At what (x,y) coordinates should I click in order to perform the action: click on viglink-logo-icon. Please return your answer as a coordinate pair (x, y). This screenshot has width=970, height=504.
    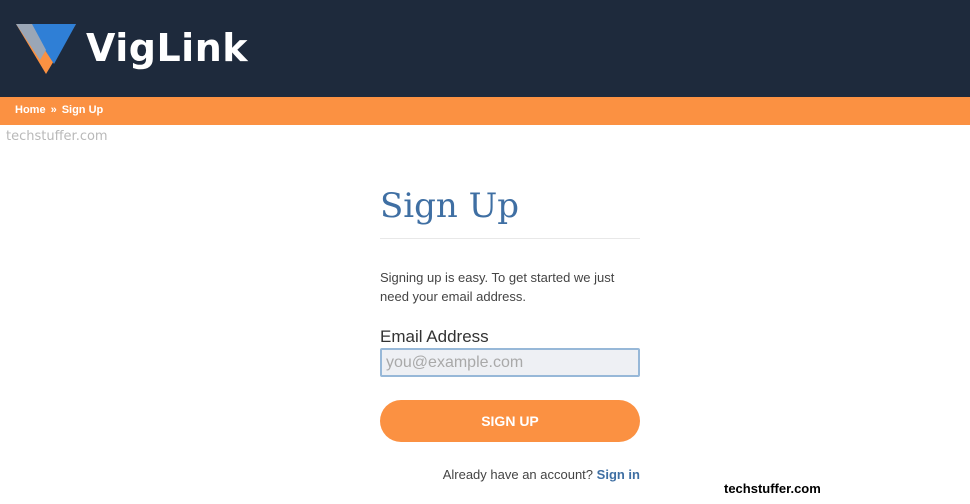
    Looking at the image, I should click on (46, 48).